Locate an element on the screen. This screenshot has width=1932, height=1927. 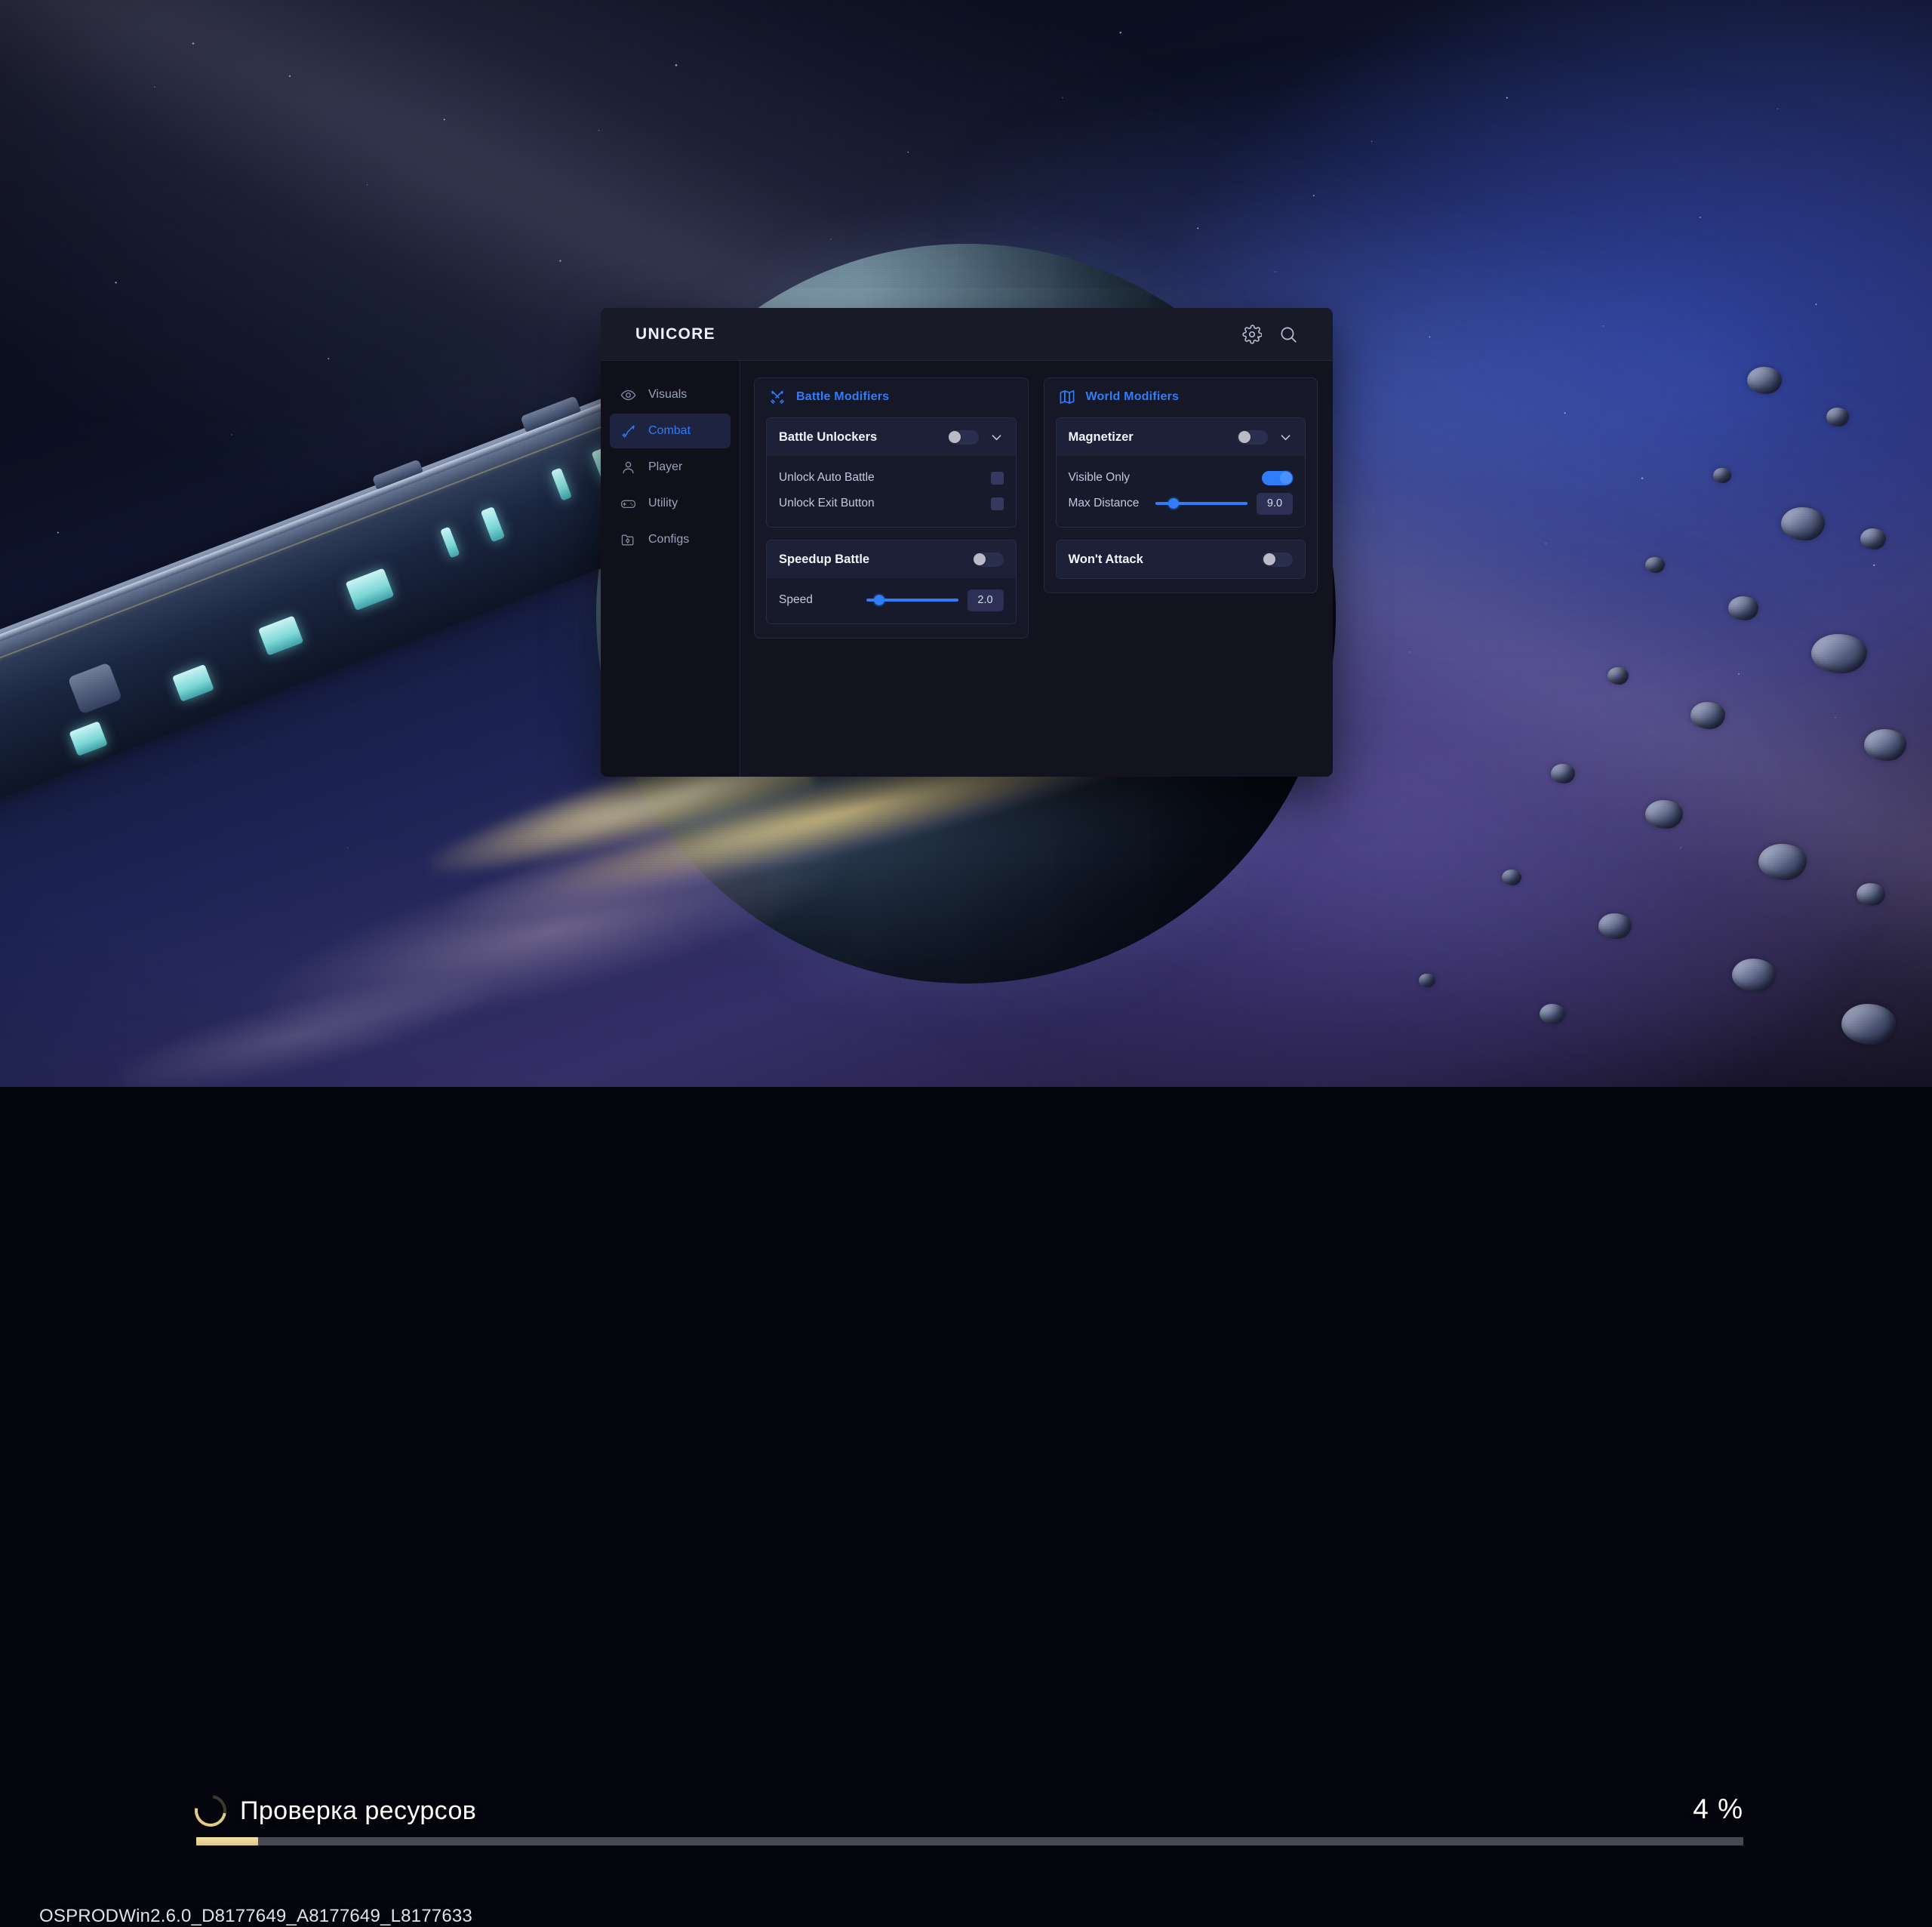
unlock-auto-battle-checkbox is located at coordinates (997, 478).